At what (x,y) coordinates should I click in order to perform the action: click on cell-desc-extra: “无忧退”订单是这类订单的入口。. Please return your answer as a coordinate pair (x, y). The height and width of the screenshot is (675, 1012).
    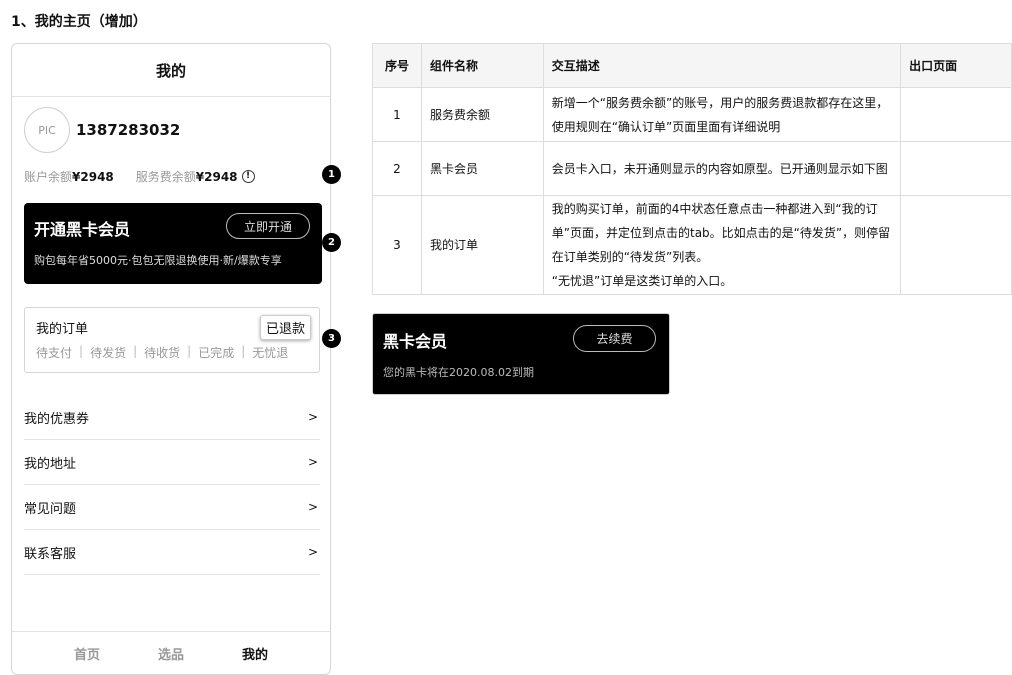
    Looking at the image, I should click on (642, 281).